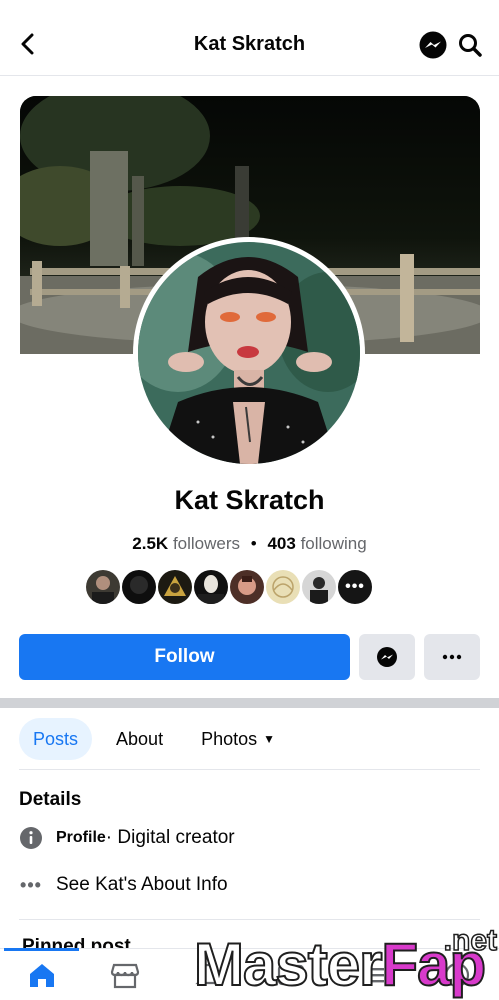 This screenshot has height=1000, width=499. I want to click on watermark: MasterFap .net, so click(346, 961).